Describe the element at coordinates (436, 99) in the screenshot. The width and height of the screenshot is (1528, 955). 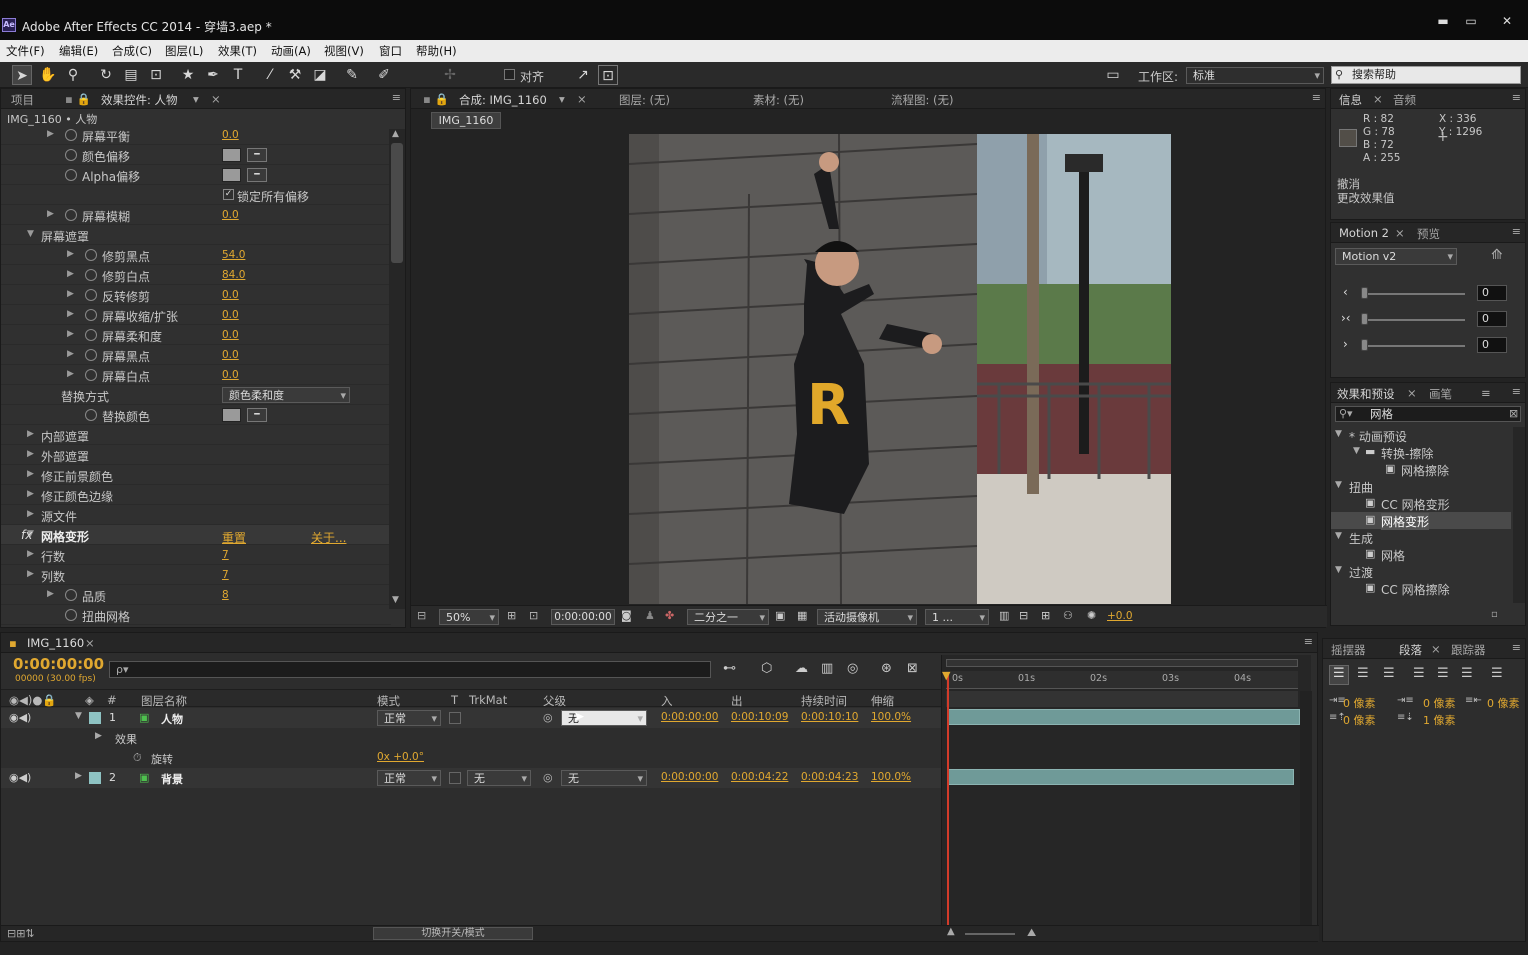
I see `comp-lock-icon: ▪ 🔒` at that location.